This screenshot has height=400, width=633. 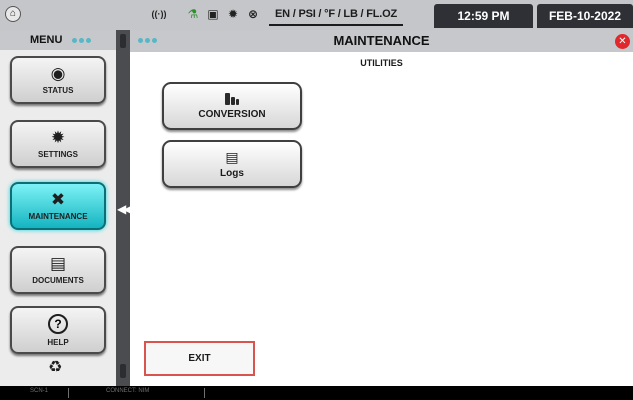 I want to click on help-icon: ?, so click(x=58, y=323).